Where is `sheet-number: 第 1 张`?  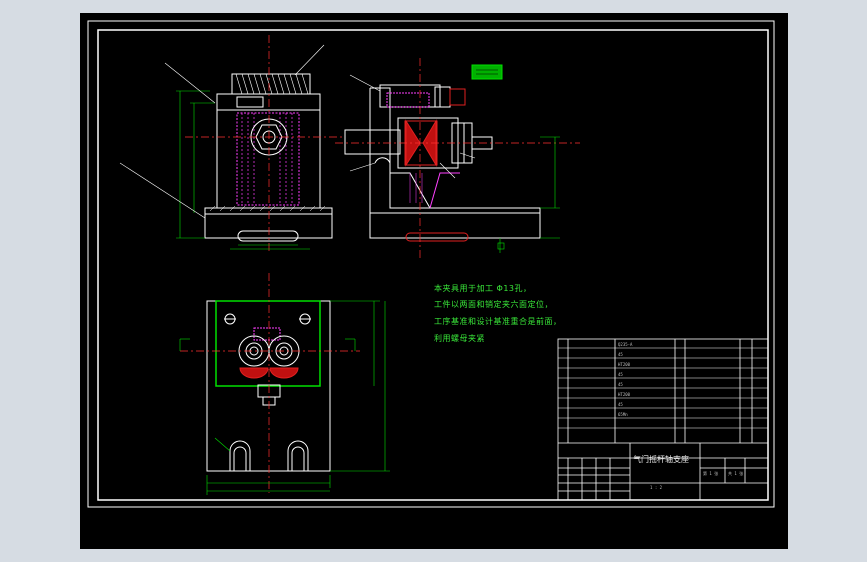 sheet-number: 第 1 张 is located at coordinates (711, 473).